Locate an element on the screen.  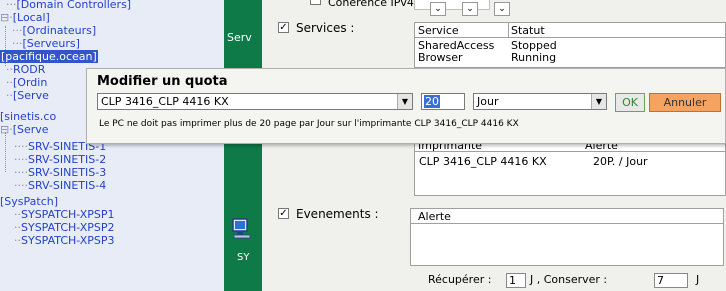
tree-item-ordinateurs-2: ··[Ordin is located at coordinates (26, 82).